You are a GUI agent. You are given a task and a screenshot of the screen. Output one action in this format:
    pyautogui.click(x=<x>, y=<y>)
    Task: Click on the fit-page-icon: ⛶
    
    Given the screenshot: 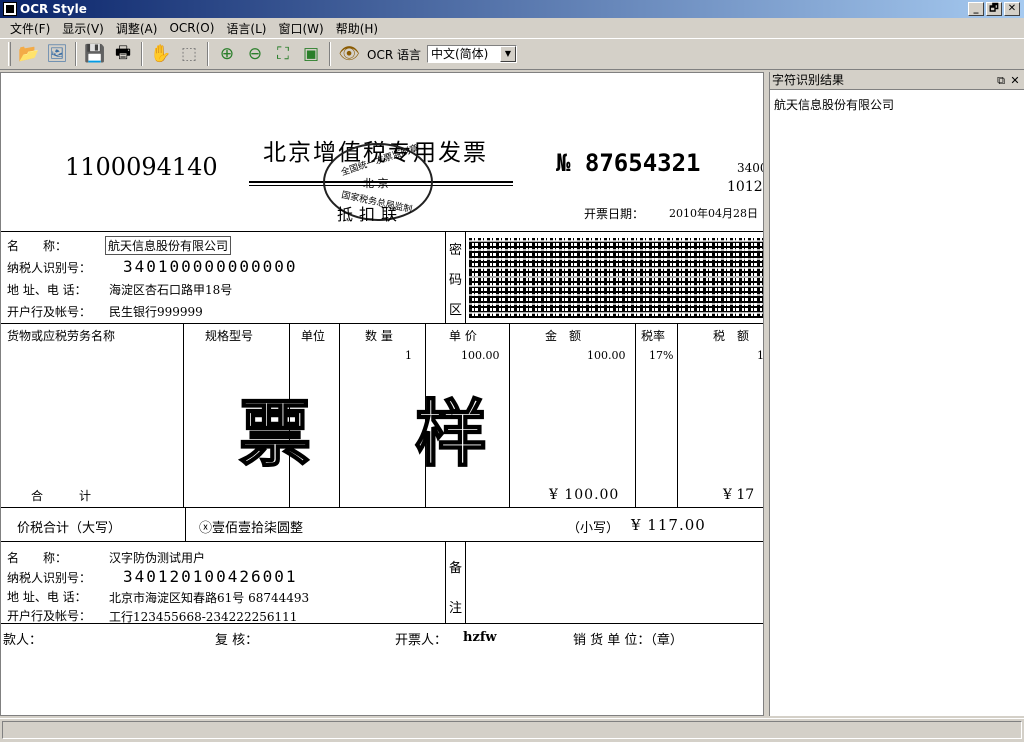 What is the action you would take?
    pyautogui.click(x=283, y=54)
    